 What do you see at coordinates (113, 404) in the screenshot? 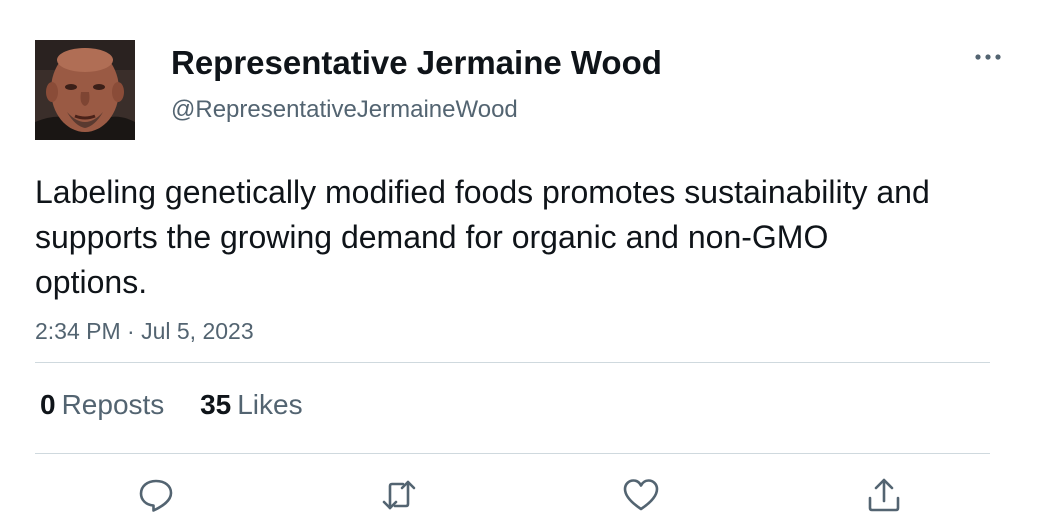
I see `reposts-label: Reposts` at bounding box center [113, 404].